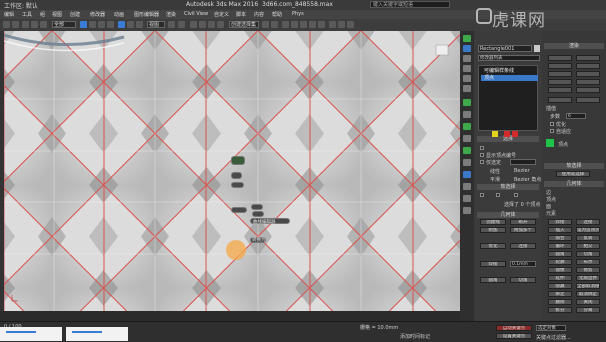 Image resolution: width=606 pixels, height=342 pixels. What do you see at coordinates (415, 336) in the screenshot?
I see `add-time-tag: 添加时间标记` at bounding box center [415, 336].